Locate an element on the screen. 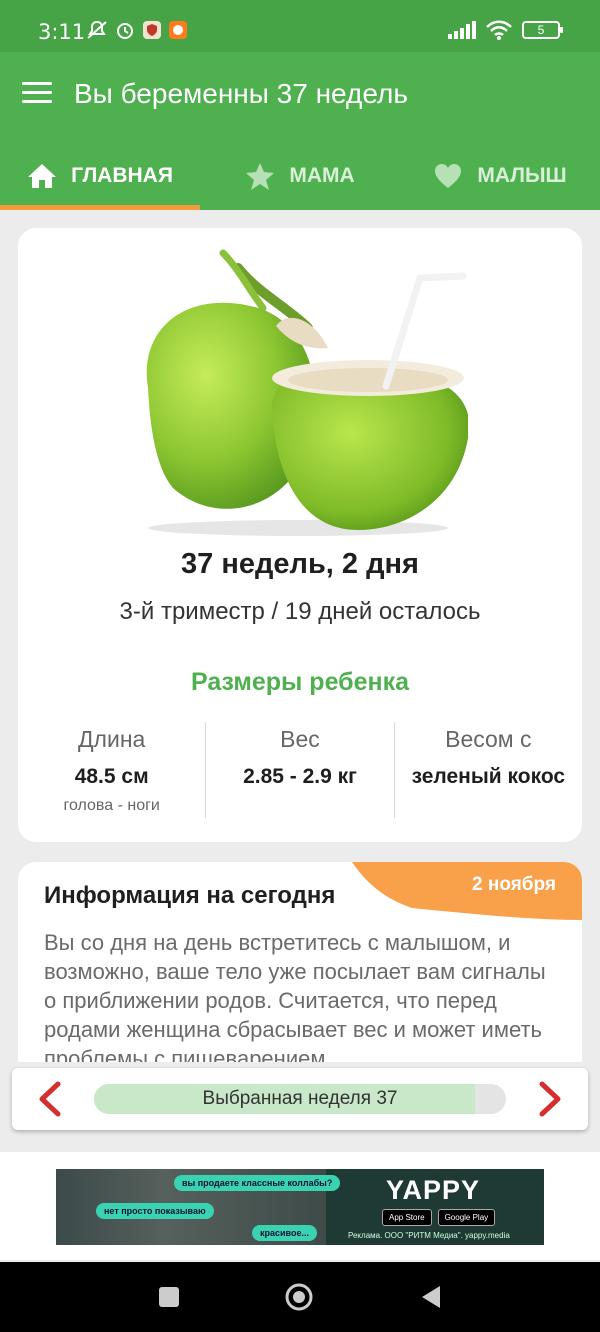  google-play-badge: Google Play is located at coordinates (466, 1217).